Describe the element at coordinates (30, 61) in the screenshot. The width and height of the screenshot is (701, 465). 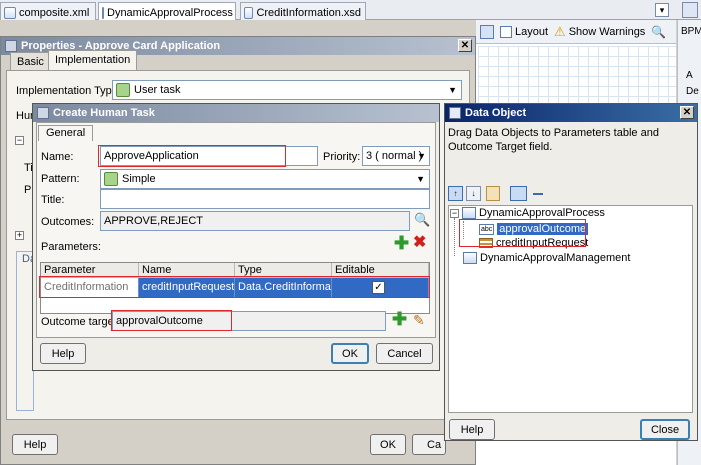
I see `tab-basic: Basic` at that location.